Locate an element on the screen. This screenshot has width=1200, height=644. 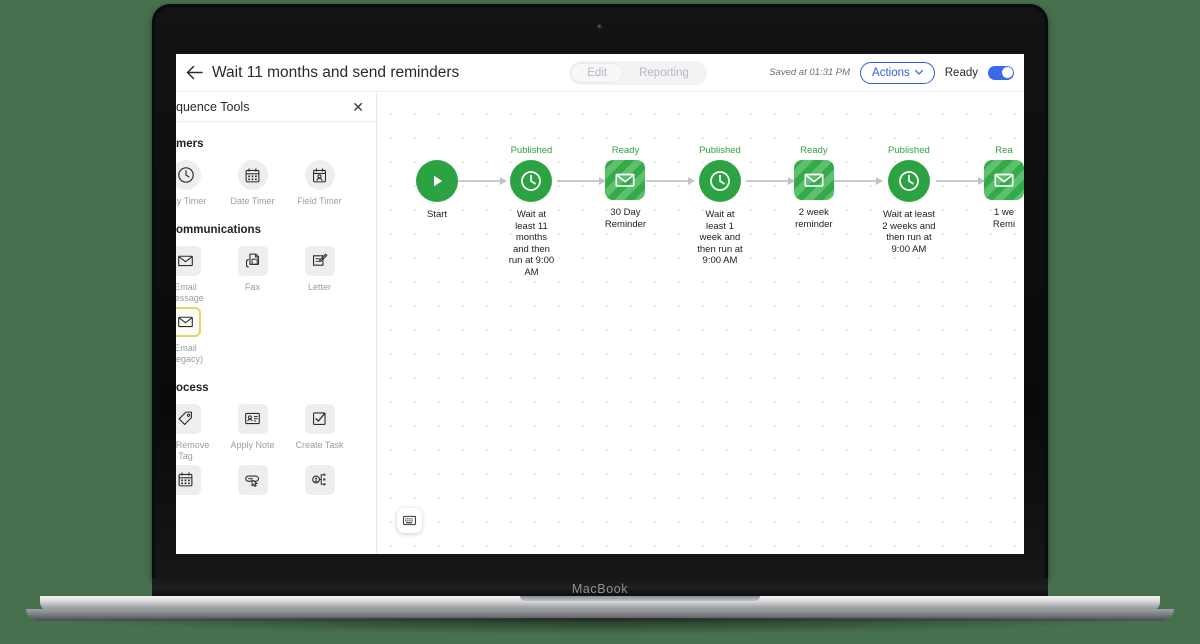
laptop-shadow is located at coordinates (600, 626).